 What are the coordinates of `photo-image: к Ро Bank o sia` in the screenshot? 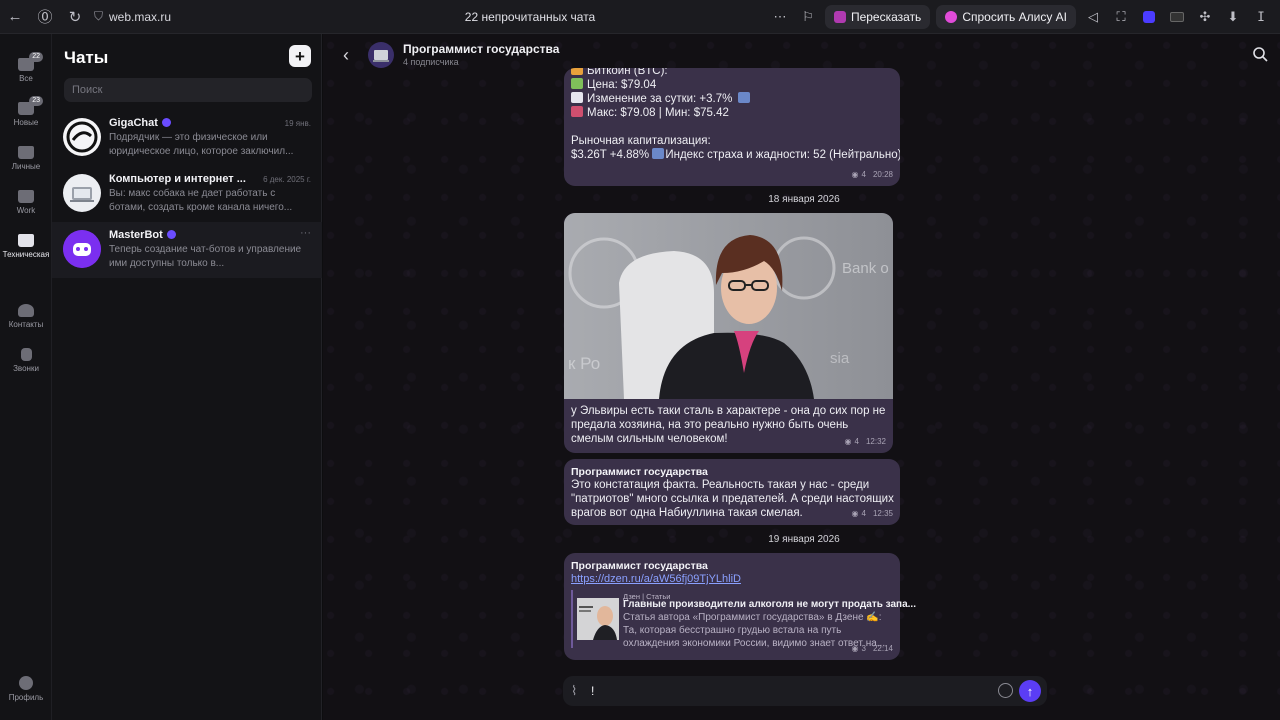 It's located at (728, 306).